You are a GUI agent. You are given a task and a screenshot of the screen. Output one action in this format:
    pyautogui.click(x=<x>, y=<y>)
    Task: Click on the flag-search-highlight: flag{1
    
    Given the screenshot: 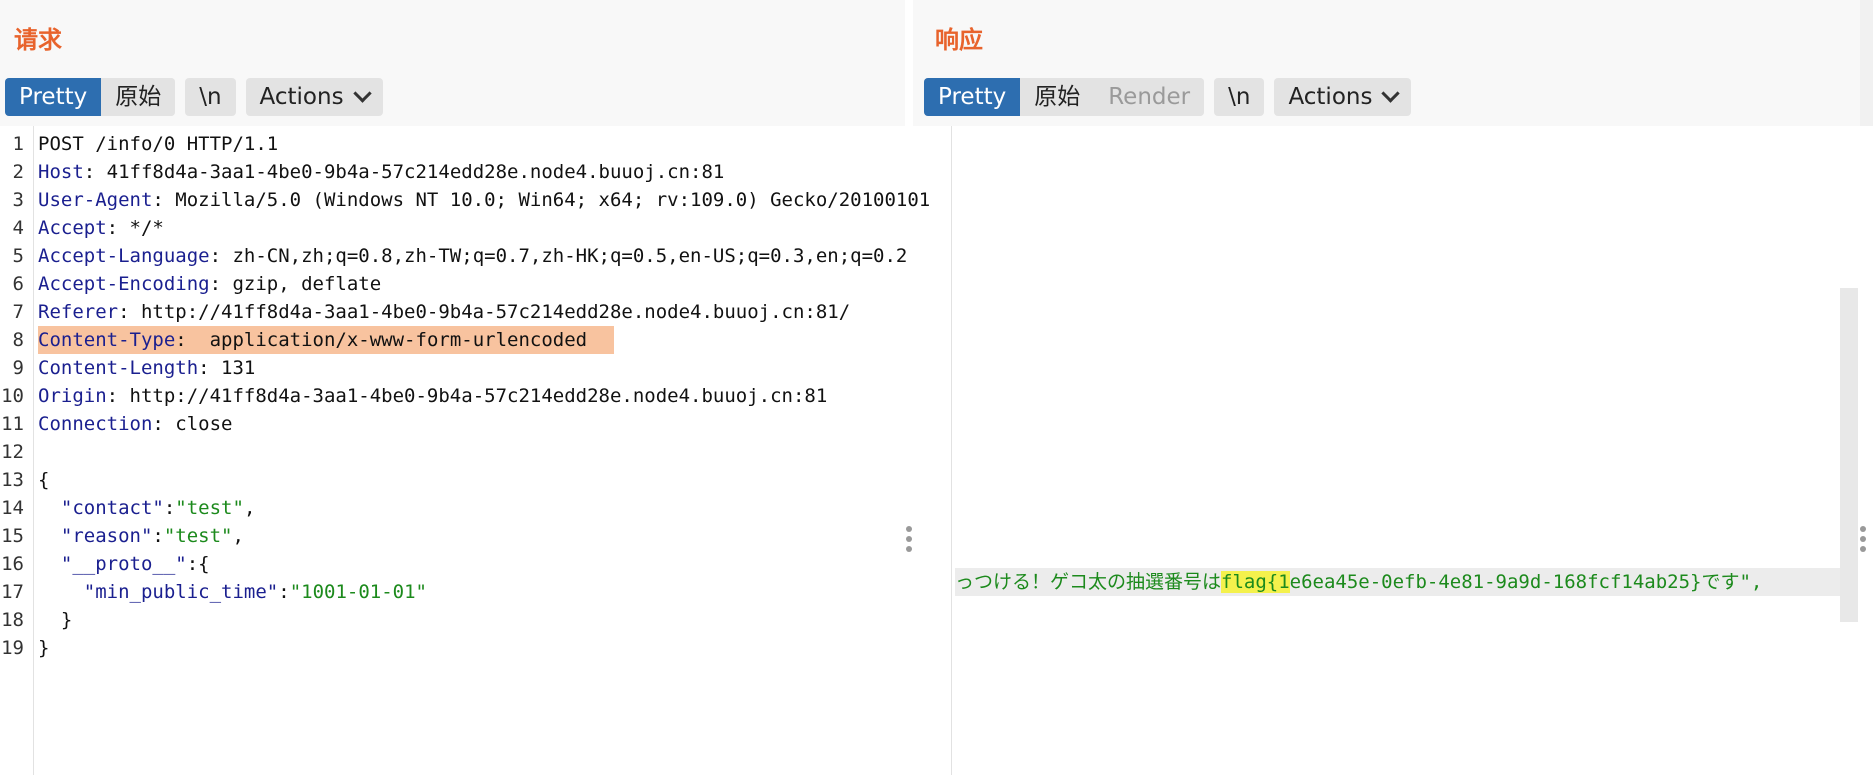 What is the action you would take?
    pyautogui.click(x=1255, y=582)
    